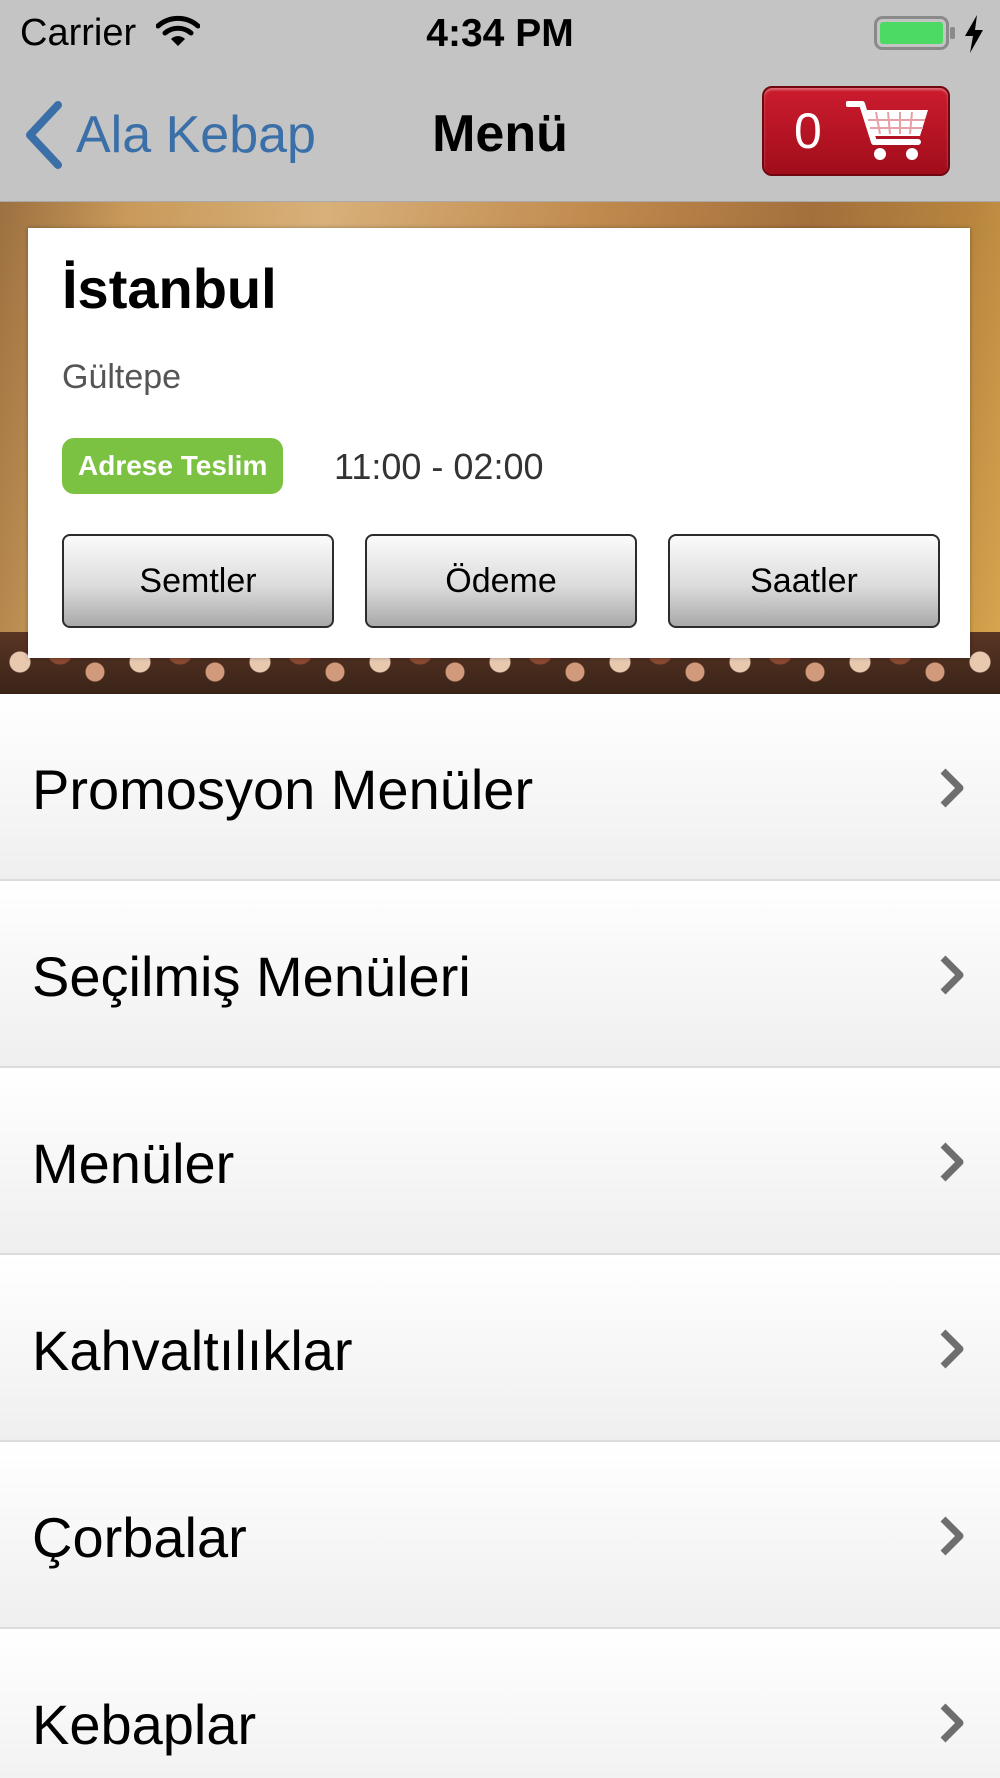 Image resolution: width=1000 pixels, height=1778 pixels. Describe the element at coordinates (133, 1163) in the screenshot. I see `menu-item-label: Menüler` at that location.